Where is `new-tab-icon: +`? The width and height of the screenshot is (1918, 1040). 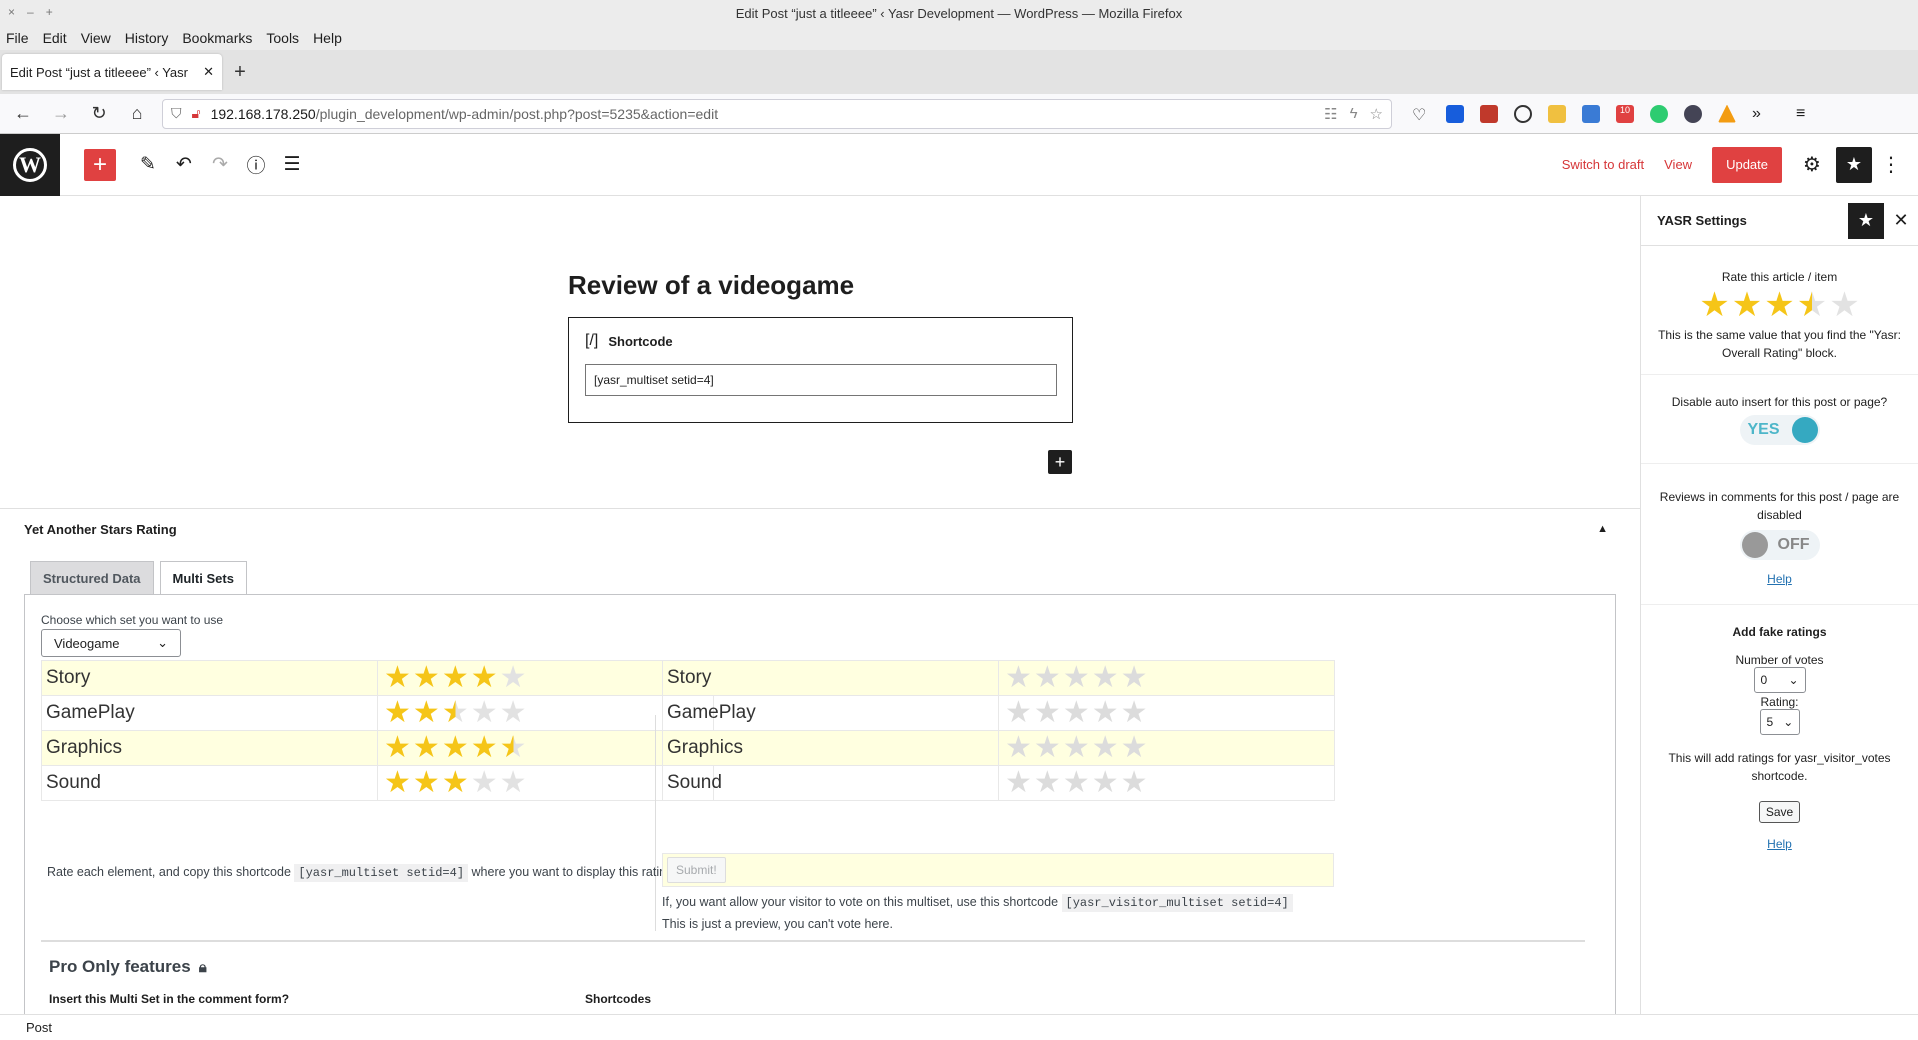
new-tab-icon: + is located at coordinates (240, 72).